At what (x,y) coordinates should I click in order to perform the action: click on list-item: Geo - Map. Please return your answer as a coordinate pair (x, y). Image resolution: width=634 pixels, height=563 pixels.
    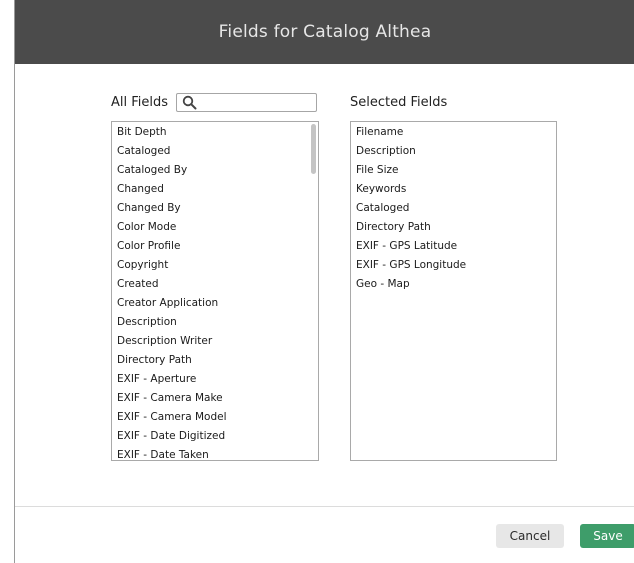
    Looking at the image, I should click on (453, 284).